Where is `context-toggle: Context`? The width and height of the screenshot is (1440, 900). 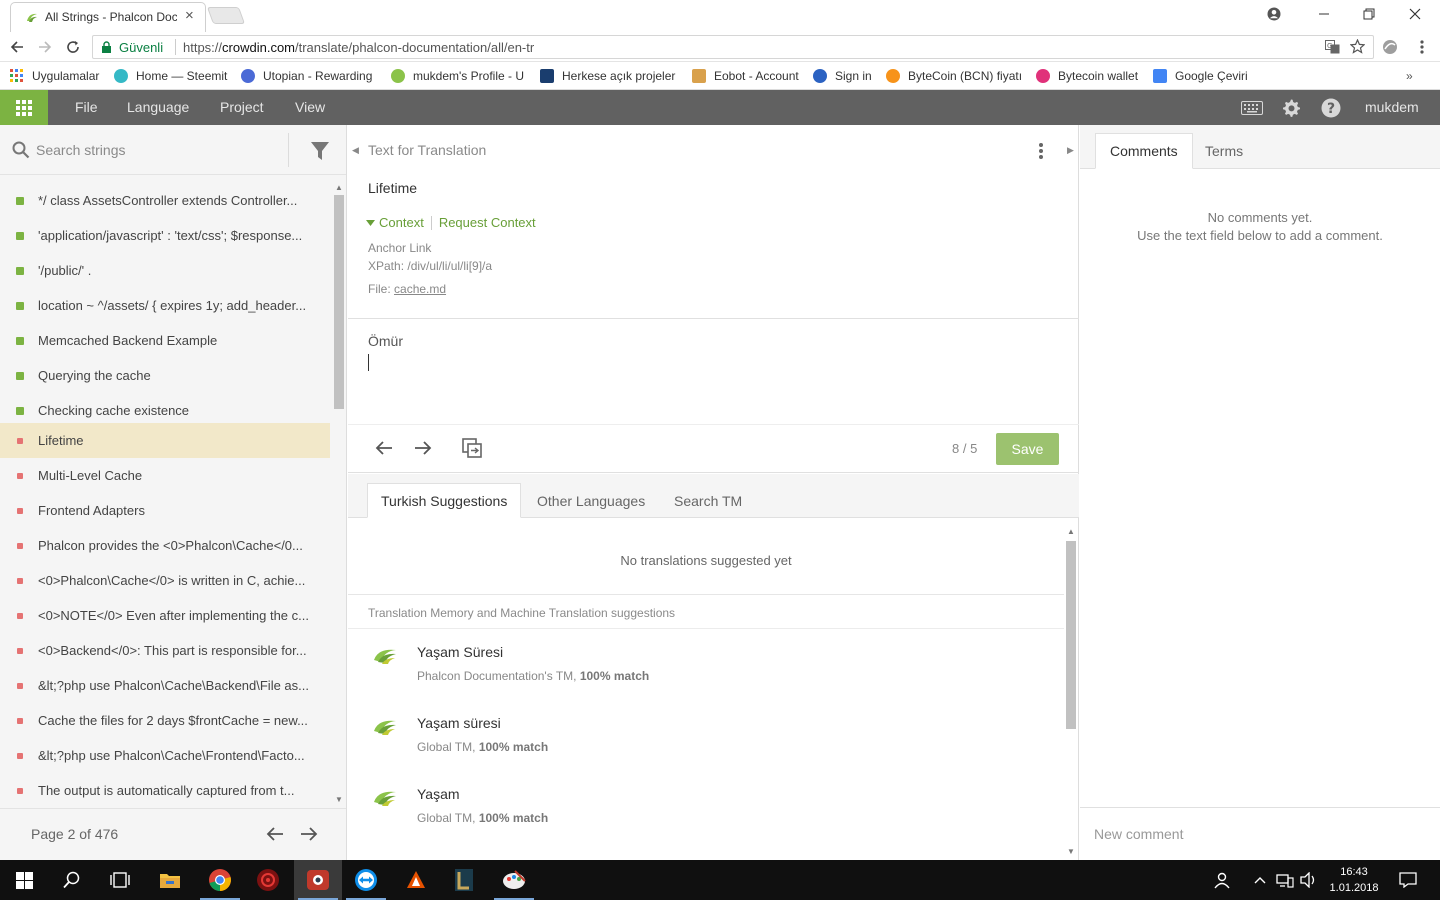 context-toggle: Context is located at coordinates (401, 222).